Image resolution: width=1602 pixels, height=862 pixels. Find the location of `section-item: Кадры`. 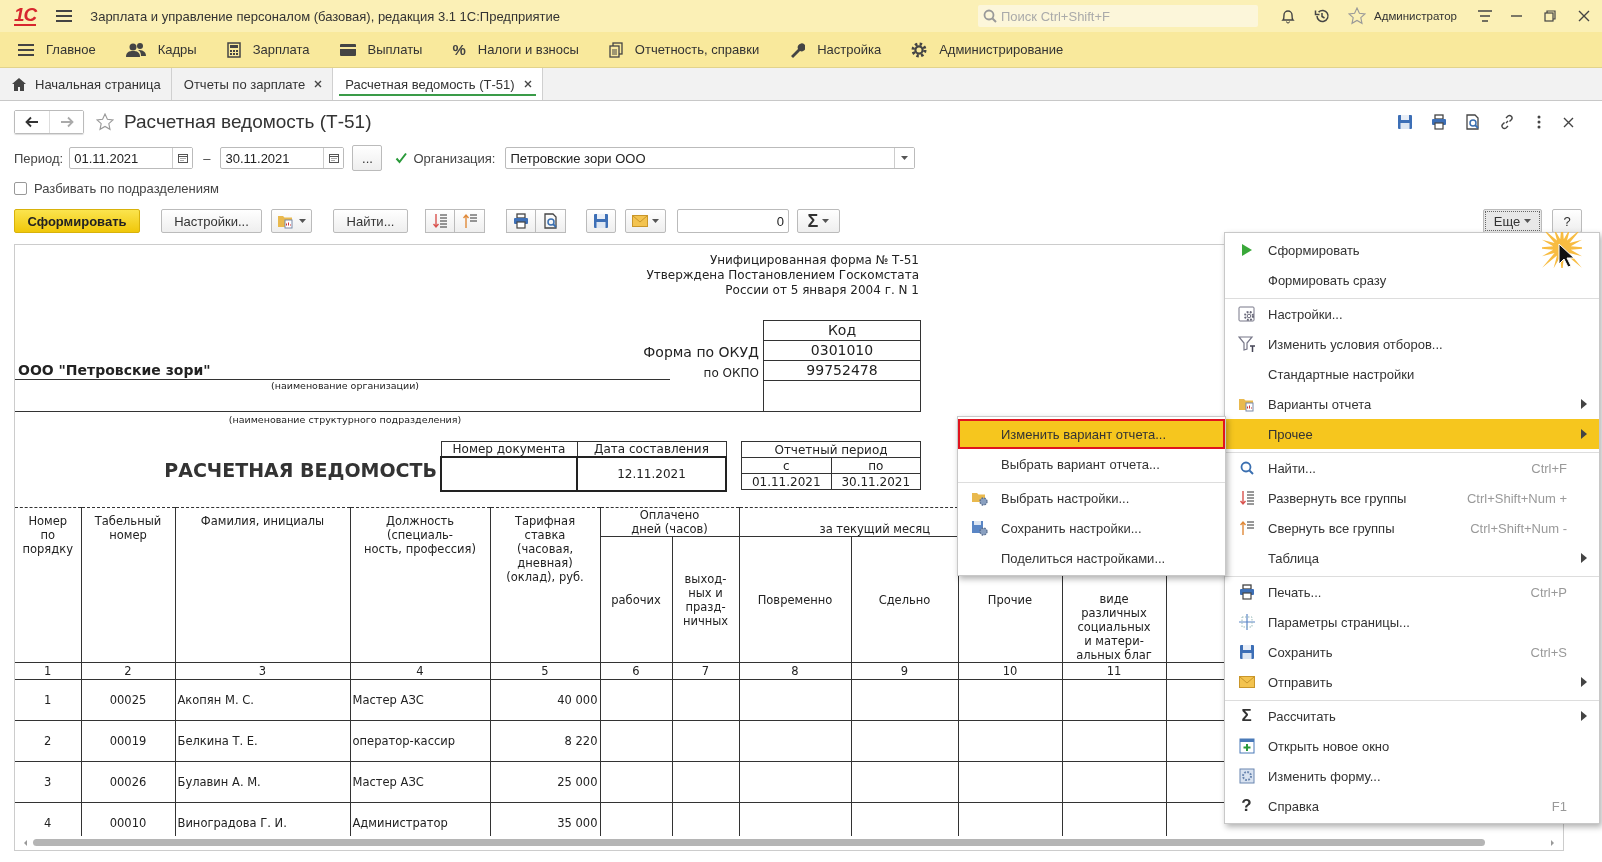

section-item: Кадры is located at coordinates (161, 49).